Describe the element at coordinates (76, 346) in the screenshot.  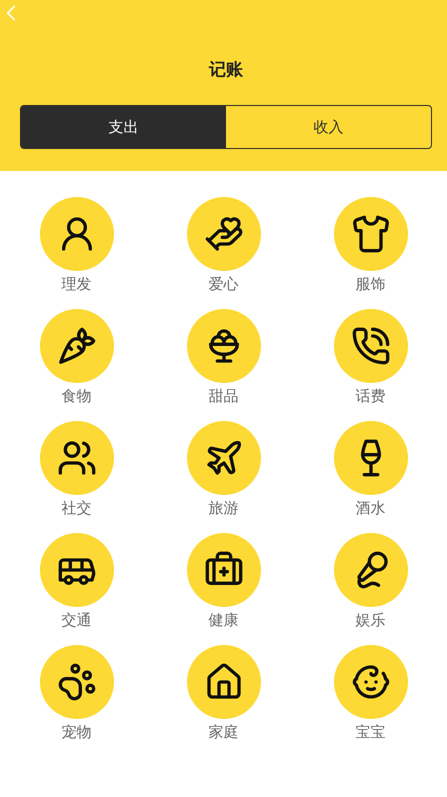
I see `carrot-icon` at that location.